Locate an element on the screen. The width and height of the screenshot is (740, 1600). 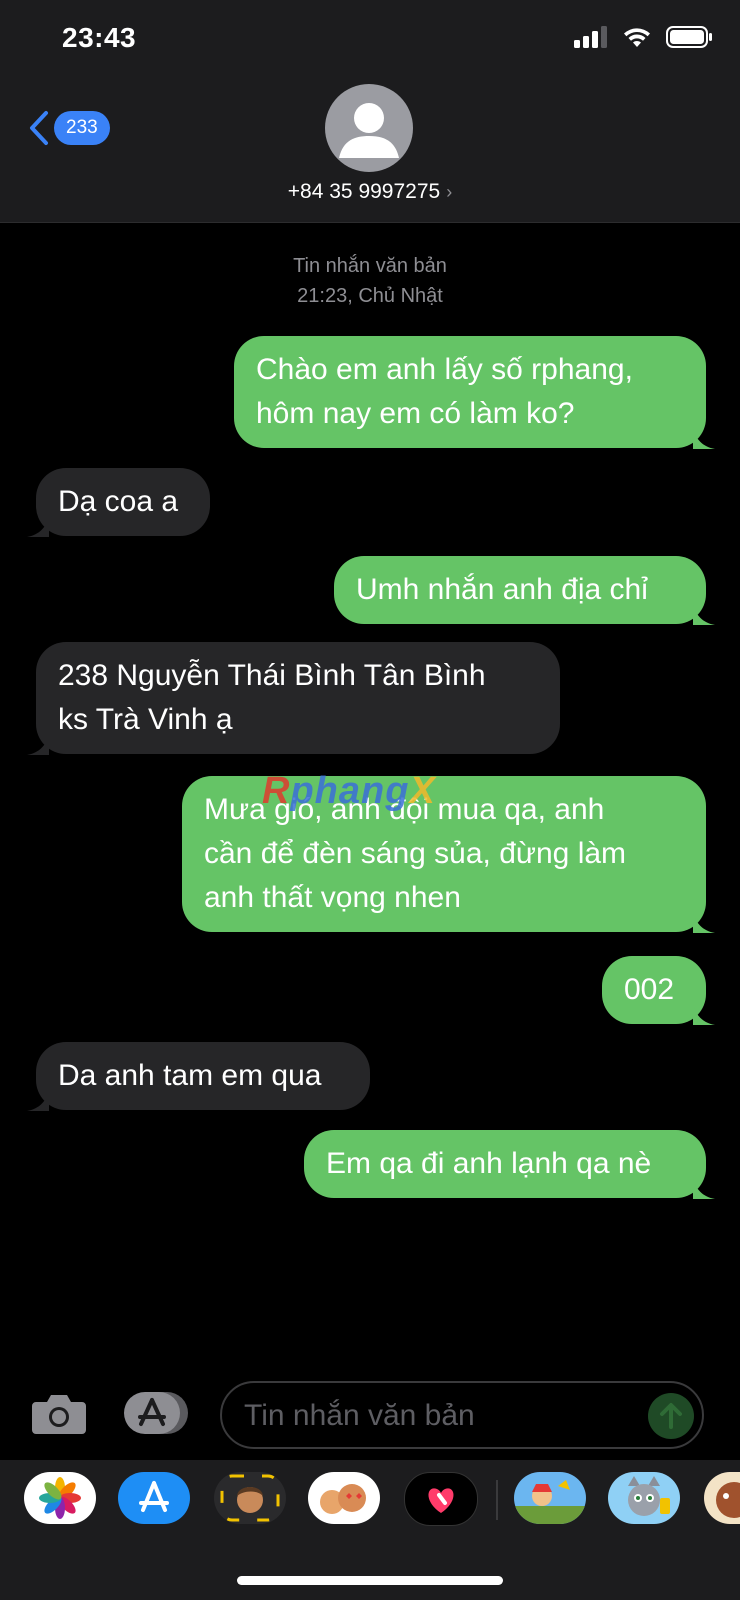
message-line: ks Trà Vinh ạ is located at coordinates (145, 719).